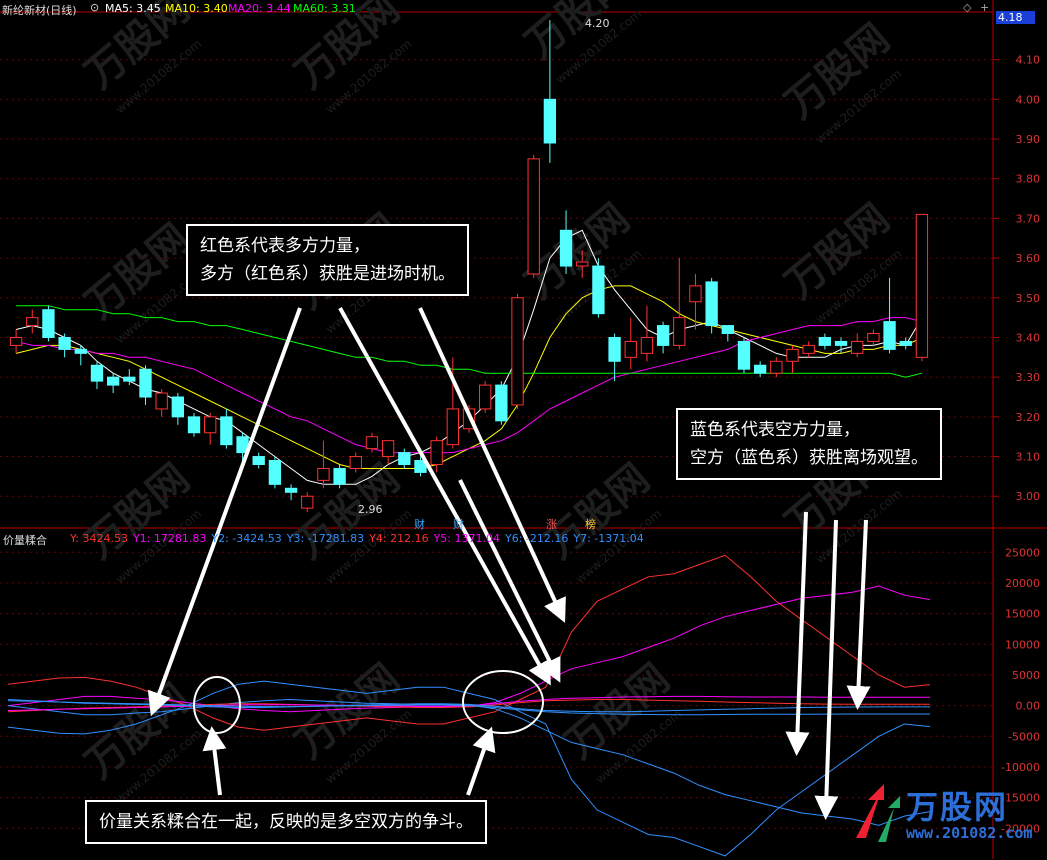  Describe the element at coordinates (809, 458) in the screenshot. I see `annotation-line: 空方（蓝色系）获胜离场观望。` at that location.